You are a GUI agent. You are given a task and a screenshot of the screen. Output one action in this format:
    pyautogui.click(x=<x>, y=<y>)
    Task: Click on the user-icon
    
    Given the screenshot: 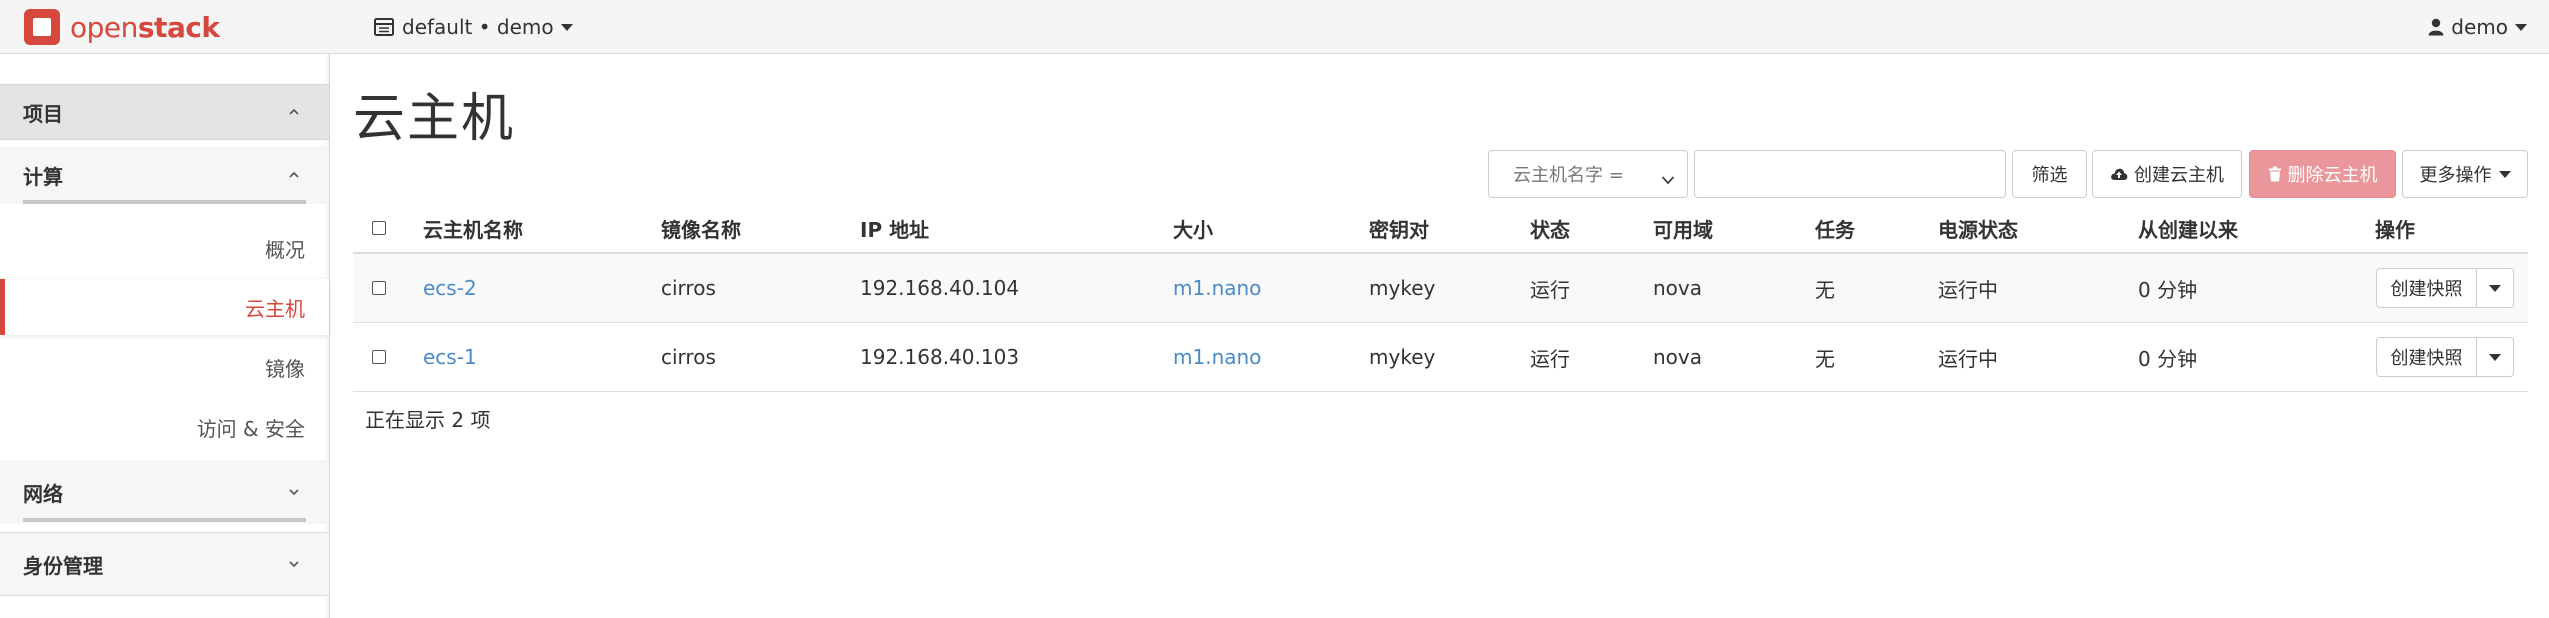 What is the action you would take?
    pyautogui.click(x=2436, y=27)
    